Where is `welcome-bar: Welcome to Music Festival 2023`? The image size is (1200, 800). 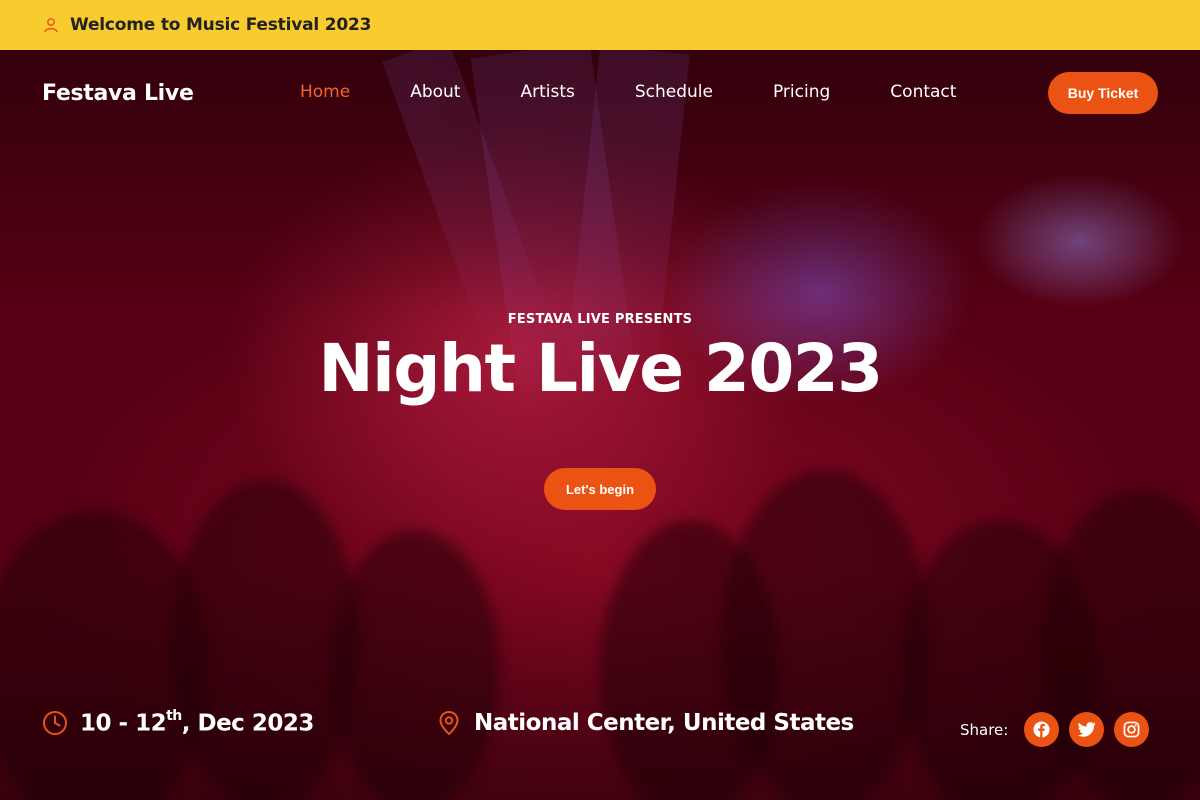
welcome-bar: Welcome to Music Festival 2023 is located at coordinates (600, 25).